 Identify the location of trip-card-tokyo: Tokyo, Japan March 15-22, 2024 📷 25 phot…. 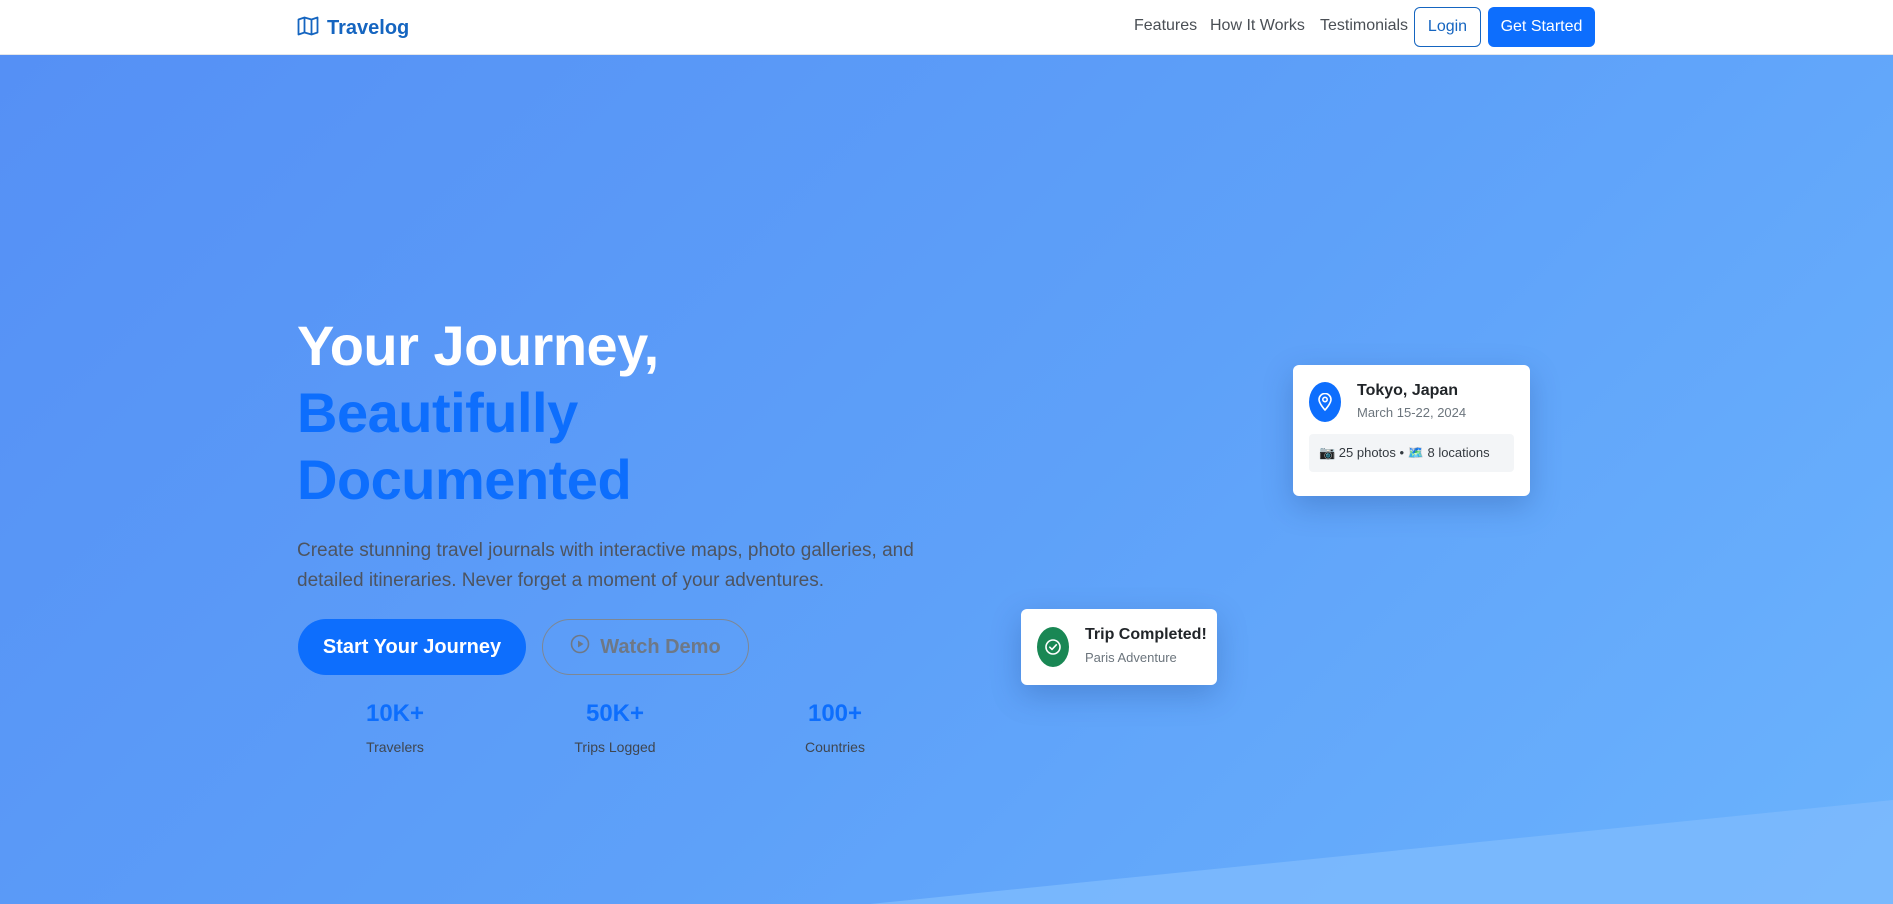
(1411, 430).